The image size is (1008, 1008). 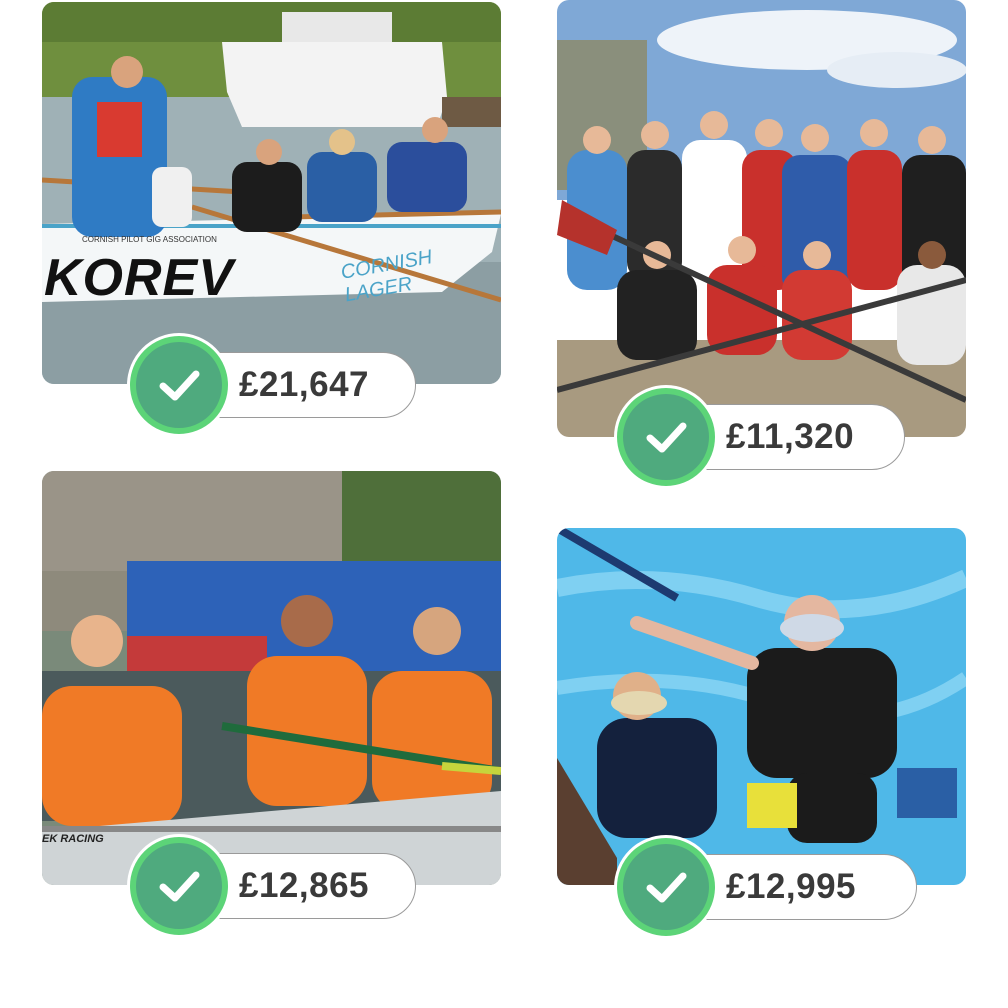 I want to click on boat-racing-text: EK RACING, so click(x=73, y=839).